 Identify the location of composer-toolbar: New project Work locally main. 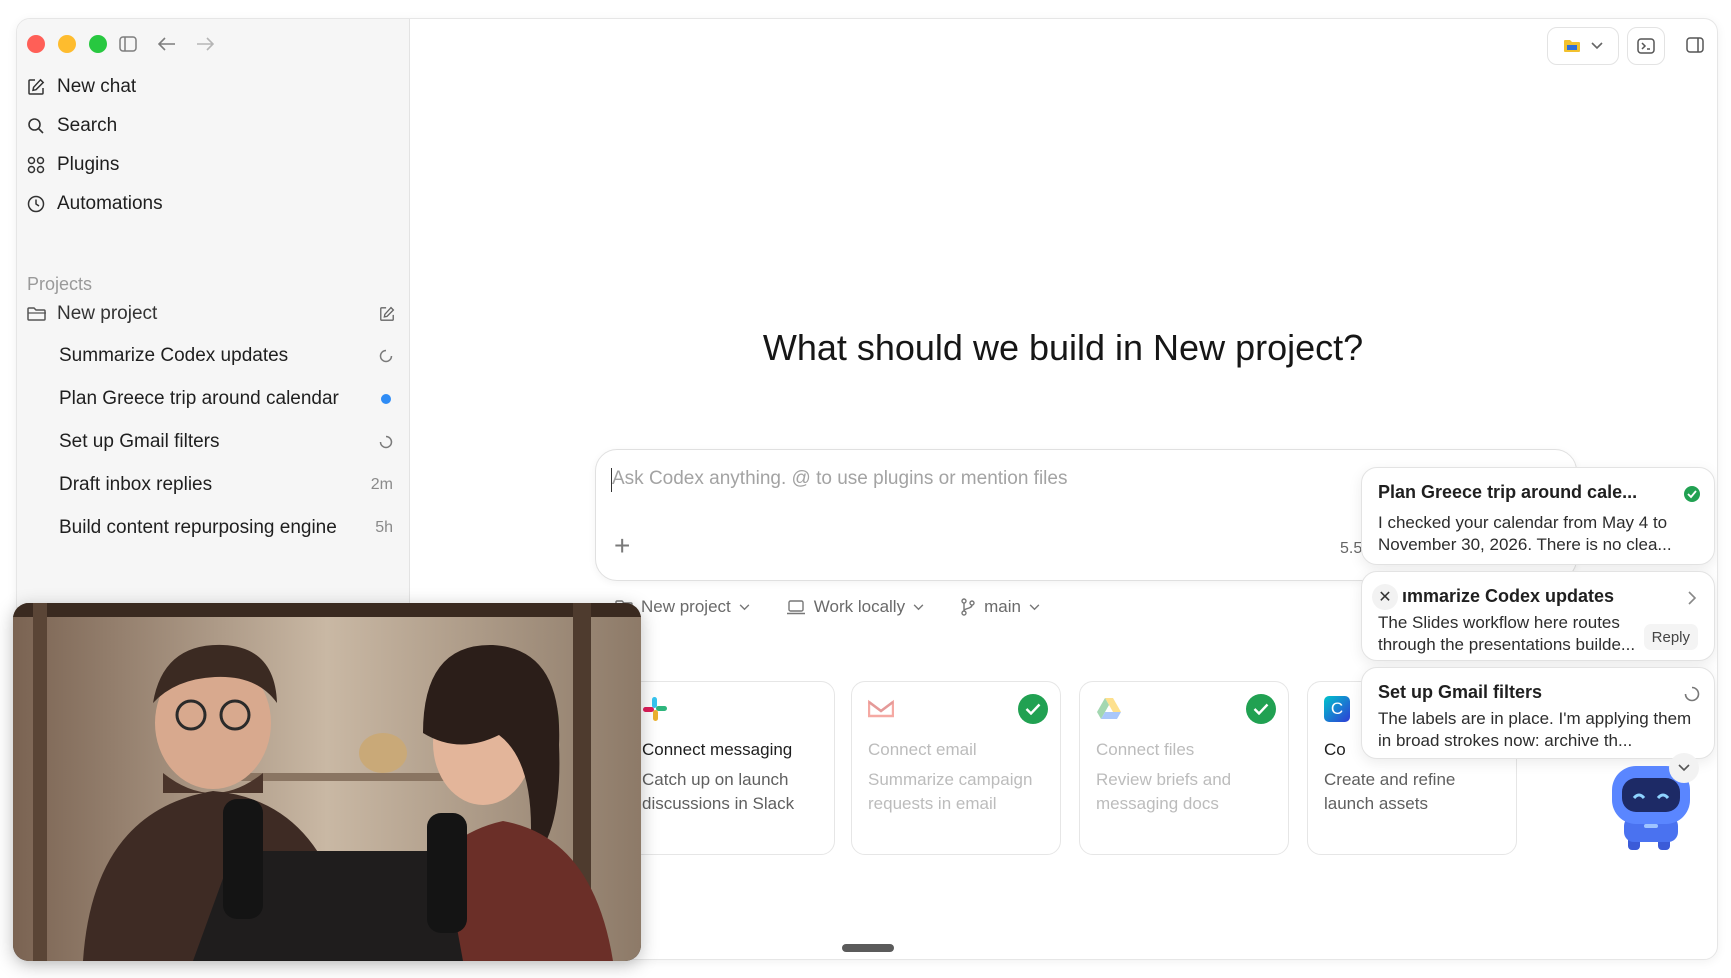
(845, 607).